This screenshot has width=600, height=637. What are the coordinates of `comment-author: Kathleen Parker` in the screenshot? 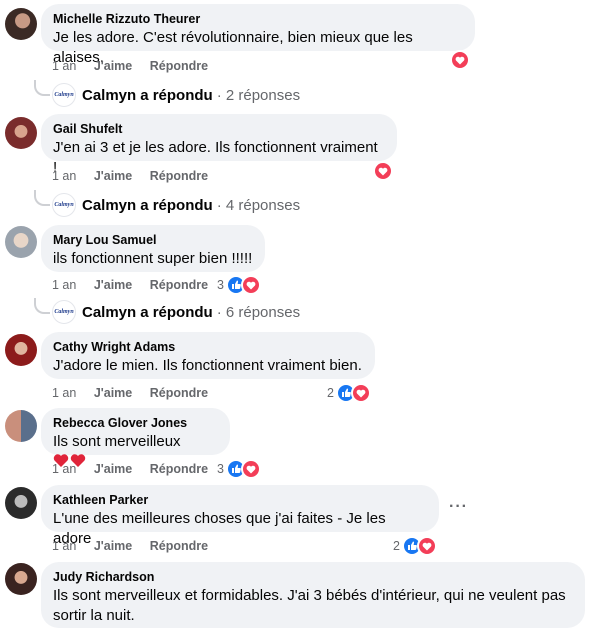 It's located at (240, 500).